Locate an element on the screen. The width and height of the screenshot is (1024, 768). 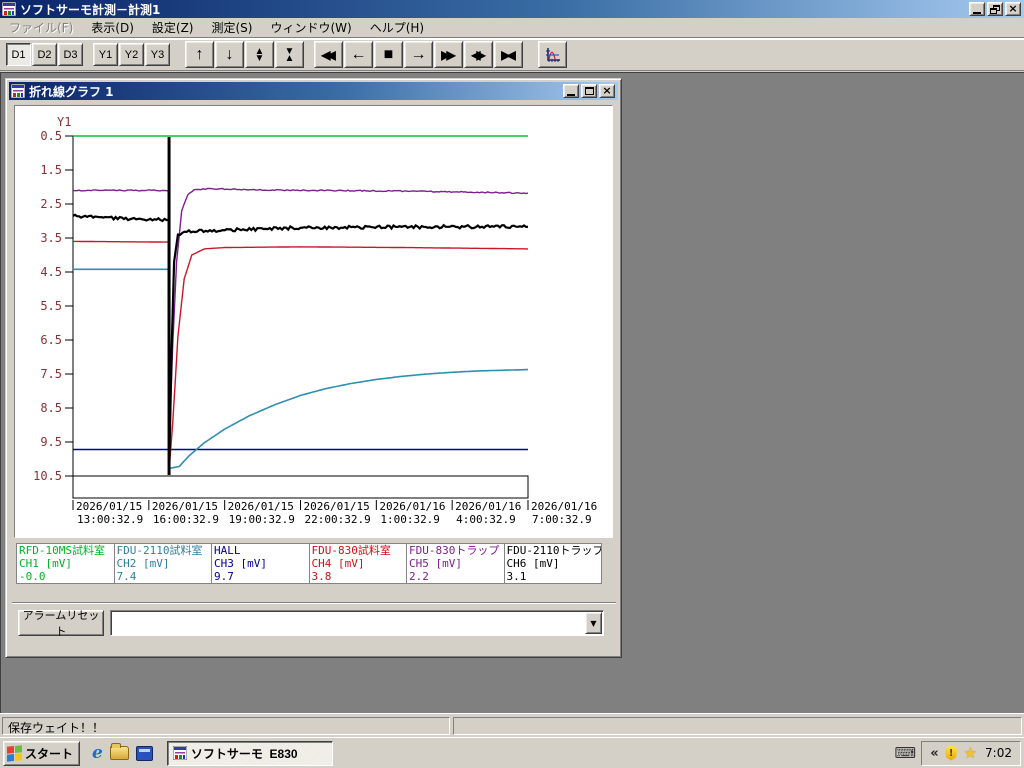
svg-text: 2.5 is located at coordinates (51, 204).